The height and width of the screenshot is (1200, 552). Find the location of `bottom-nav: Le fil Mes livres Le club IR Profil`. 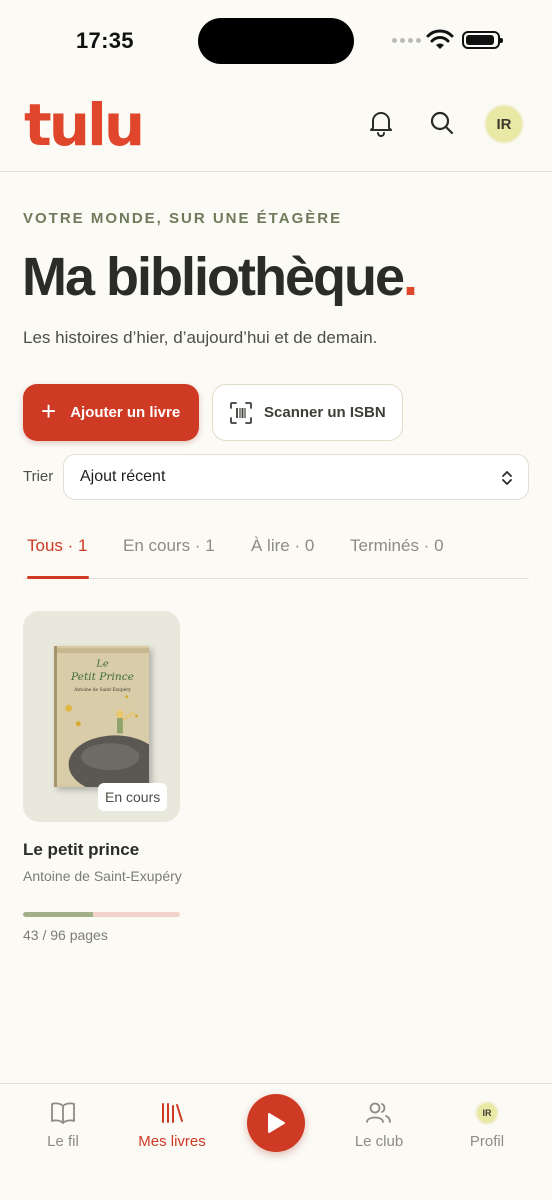

bottom-nav: Le fil Mes livres Le club IR Profil is located at coordinates (276, 1141).